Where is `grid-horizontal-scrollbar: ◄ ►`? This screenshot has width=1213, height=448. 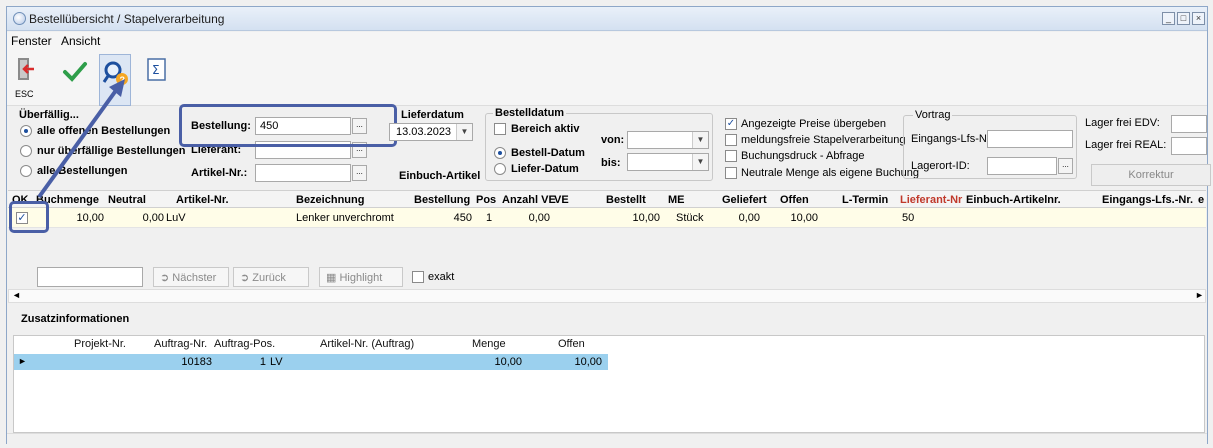
grid-horizontal-scrollbar: ◄ ► is located at coordinates (607, 296).